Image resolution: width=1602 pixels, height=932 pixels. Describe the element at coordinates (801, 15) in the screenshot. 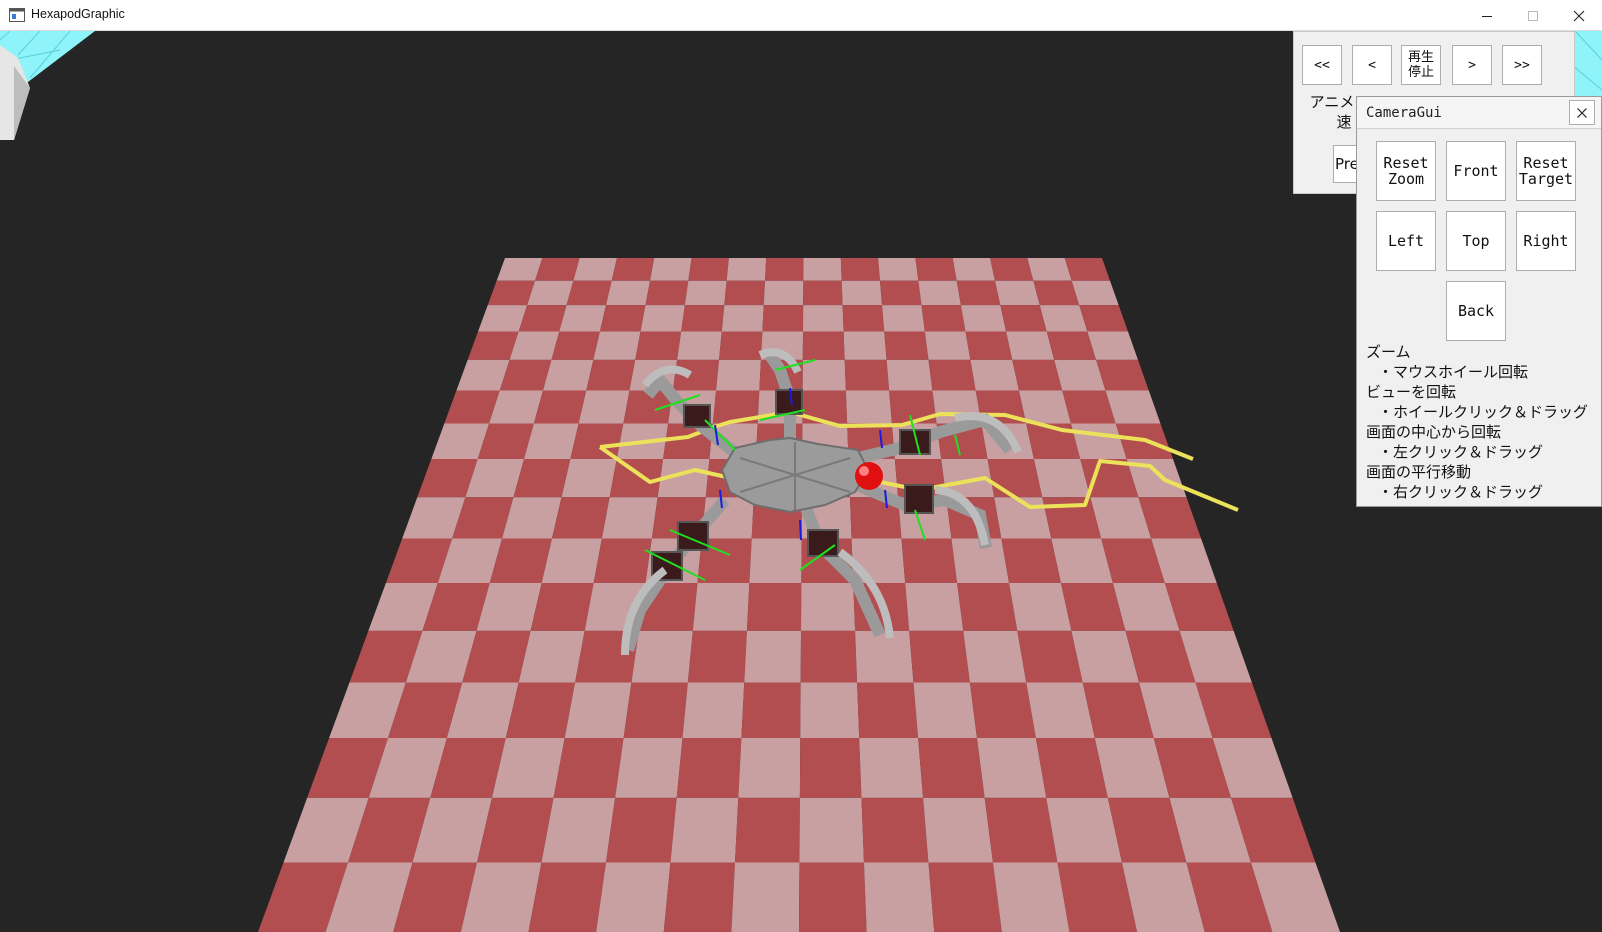

I see `window-titlebar: HexapodGraphic` at that location.